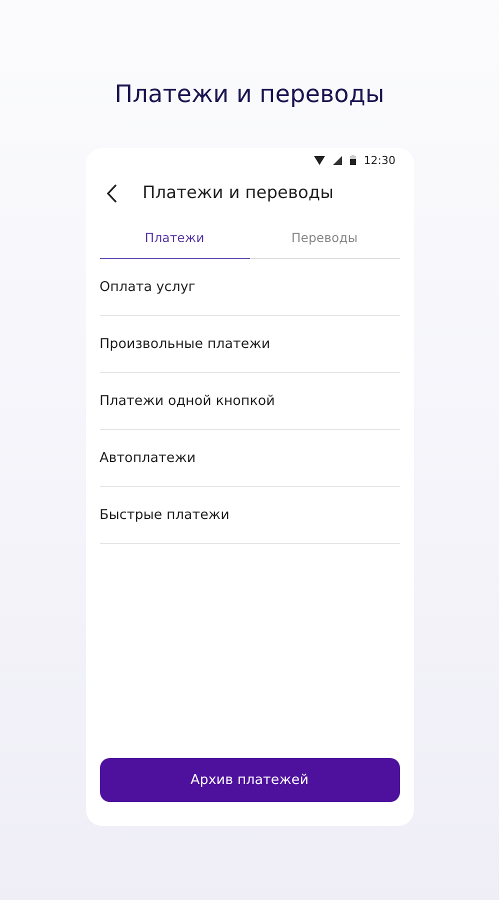  Describe the element at coordinates (249, 94) in the screenshot. I see `page-title: Платежи и переводы` at that location.